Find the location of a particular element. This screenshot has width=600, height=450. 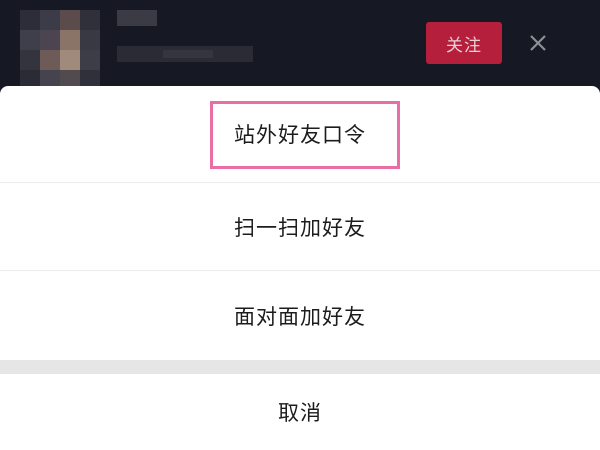

username-blurred is located at coordinates (137, 18).